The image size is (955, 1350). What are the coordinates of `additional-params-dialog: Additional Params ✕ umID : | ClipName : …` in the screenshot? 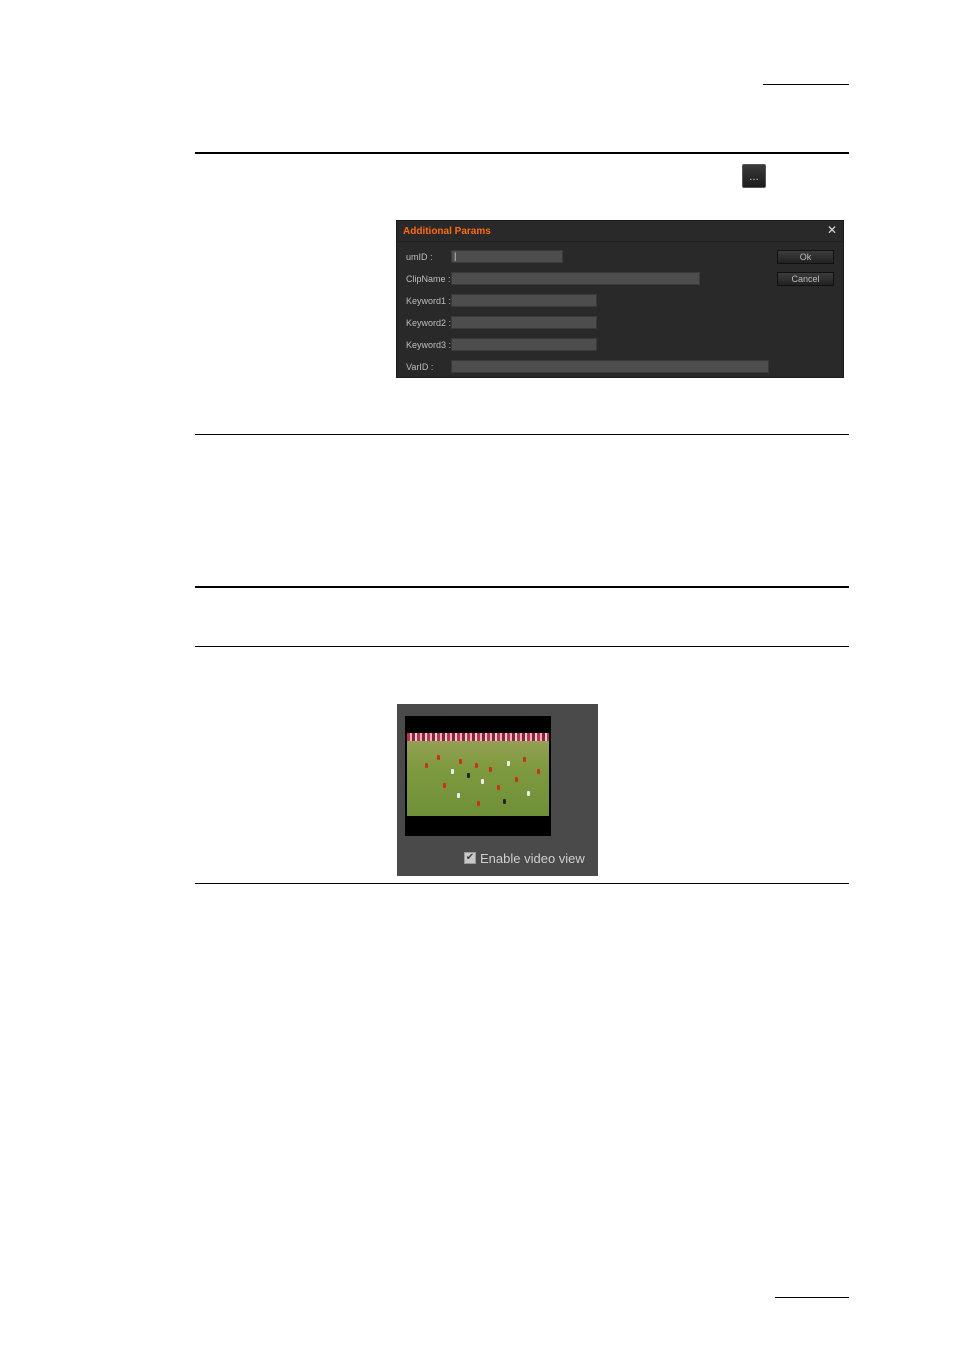 It's located at (620, 299).